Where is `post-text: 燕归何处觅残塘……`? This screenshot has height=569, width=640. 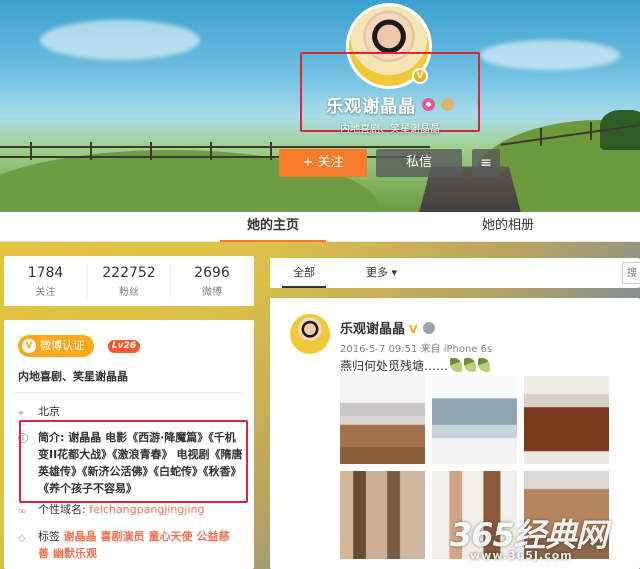
post-text: 燕归何处觅残塘…… is located at coordinates (394, 366).